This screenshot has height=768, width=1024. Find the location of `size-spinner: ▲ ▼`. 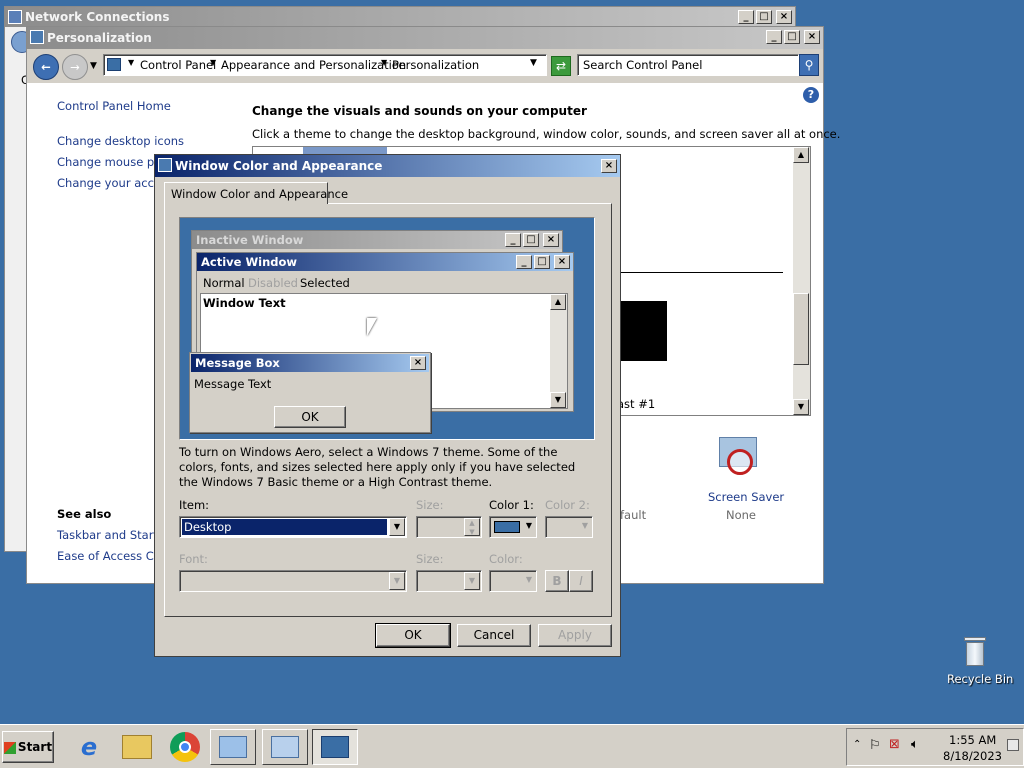

size-spinner: ▲ ▼ is located at coordinates (449, 527).